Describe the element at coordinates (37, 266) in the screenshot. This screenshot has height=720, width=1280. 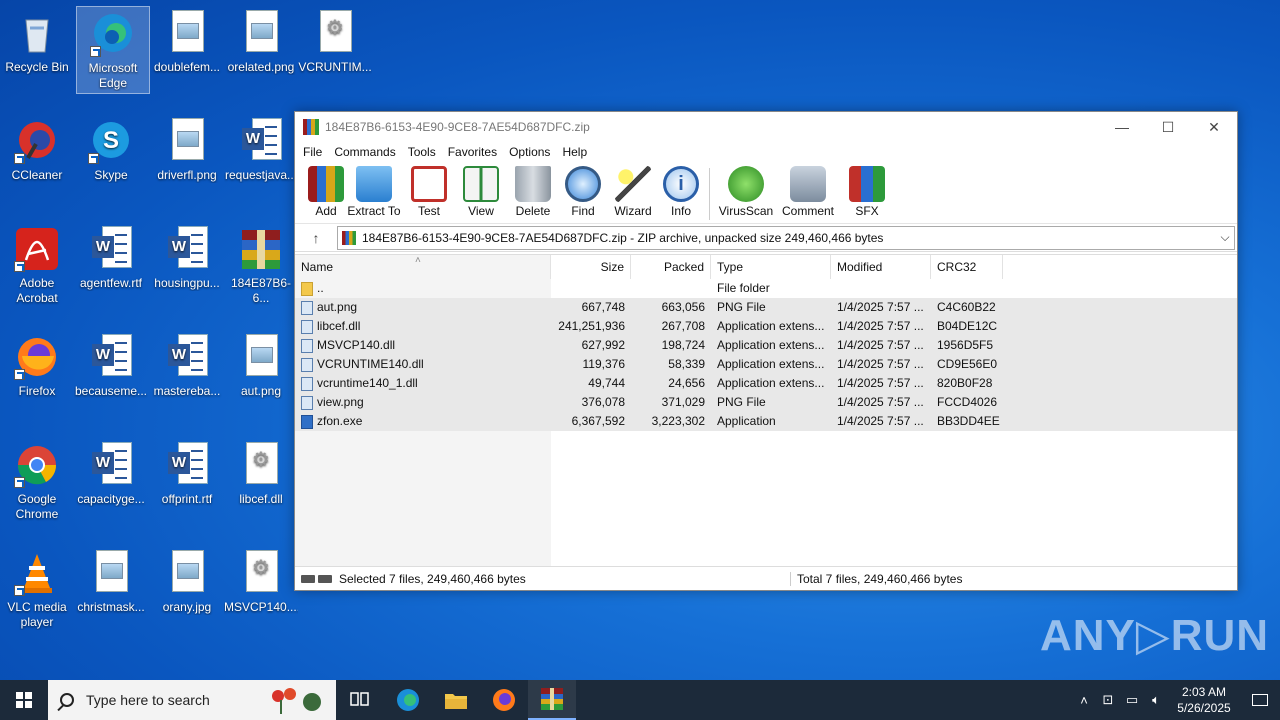
I see `desktop-icon-adobe-acrobat: Adobe Acrobat` at that location.